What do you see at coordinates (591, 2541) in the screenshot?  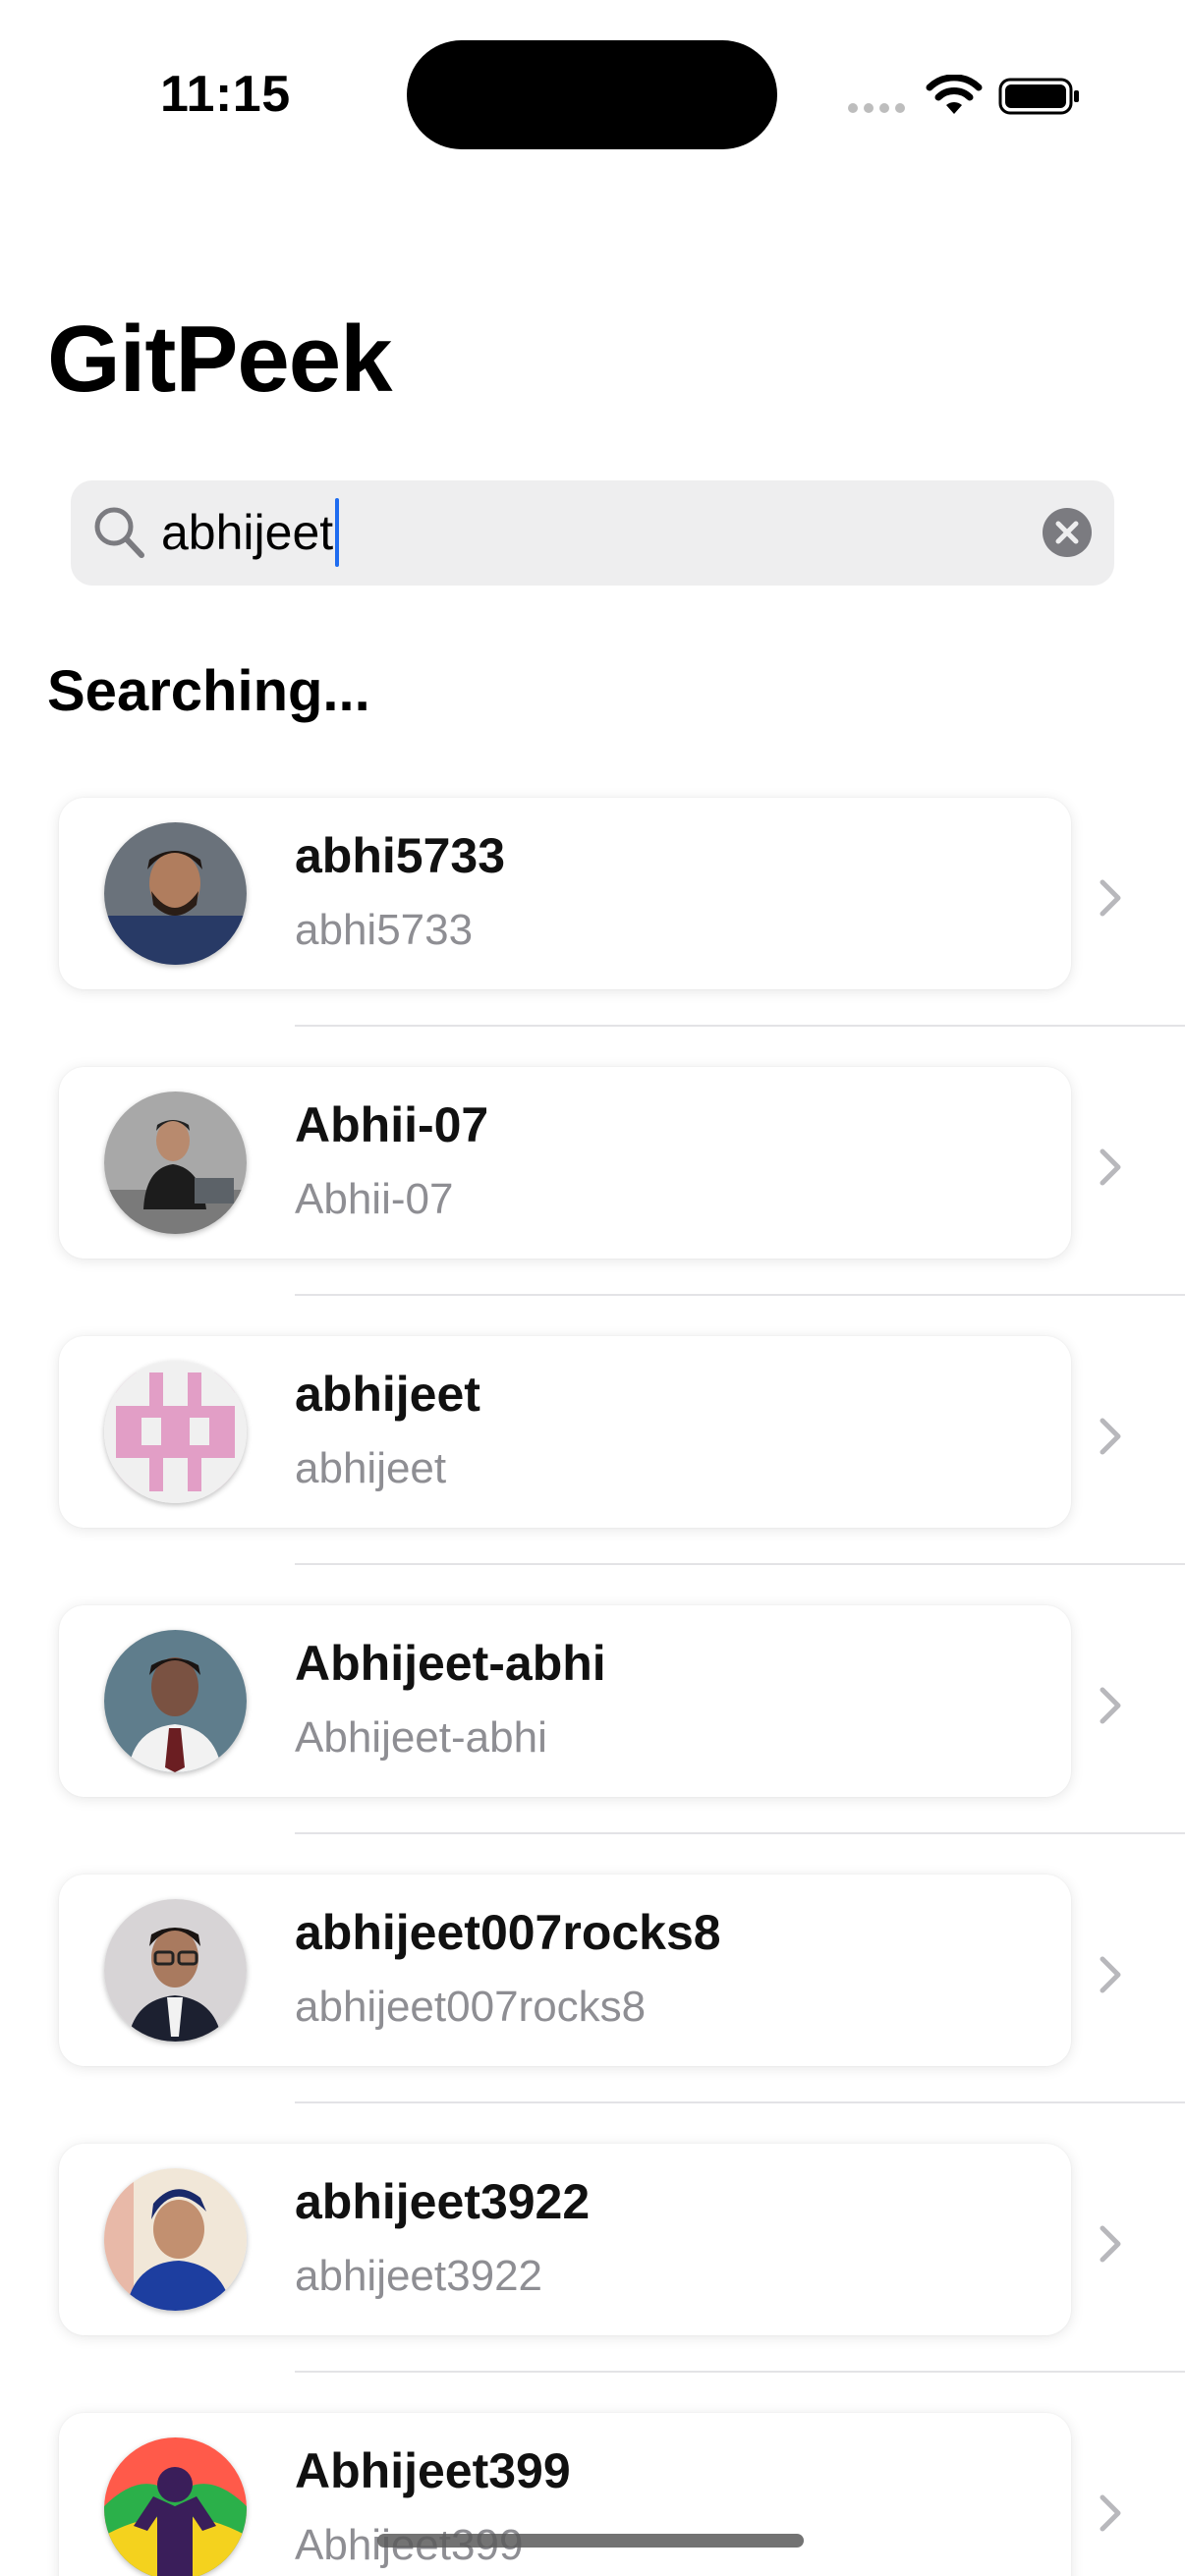 I see `home-indicator` at bounding box center [591, 2541].